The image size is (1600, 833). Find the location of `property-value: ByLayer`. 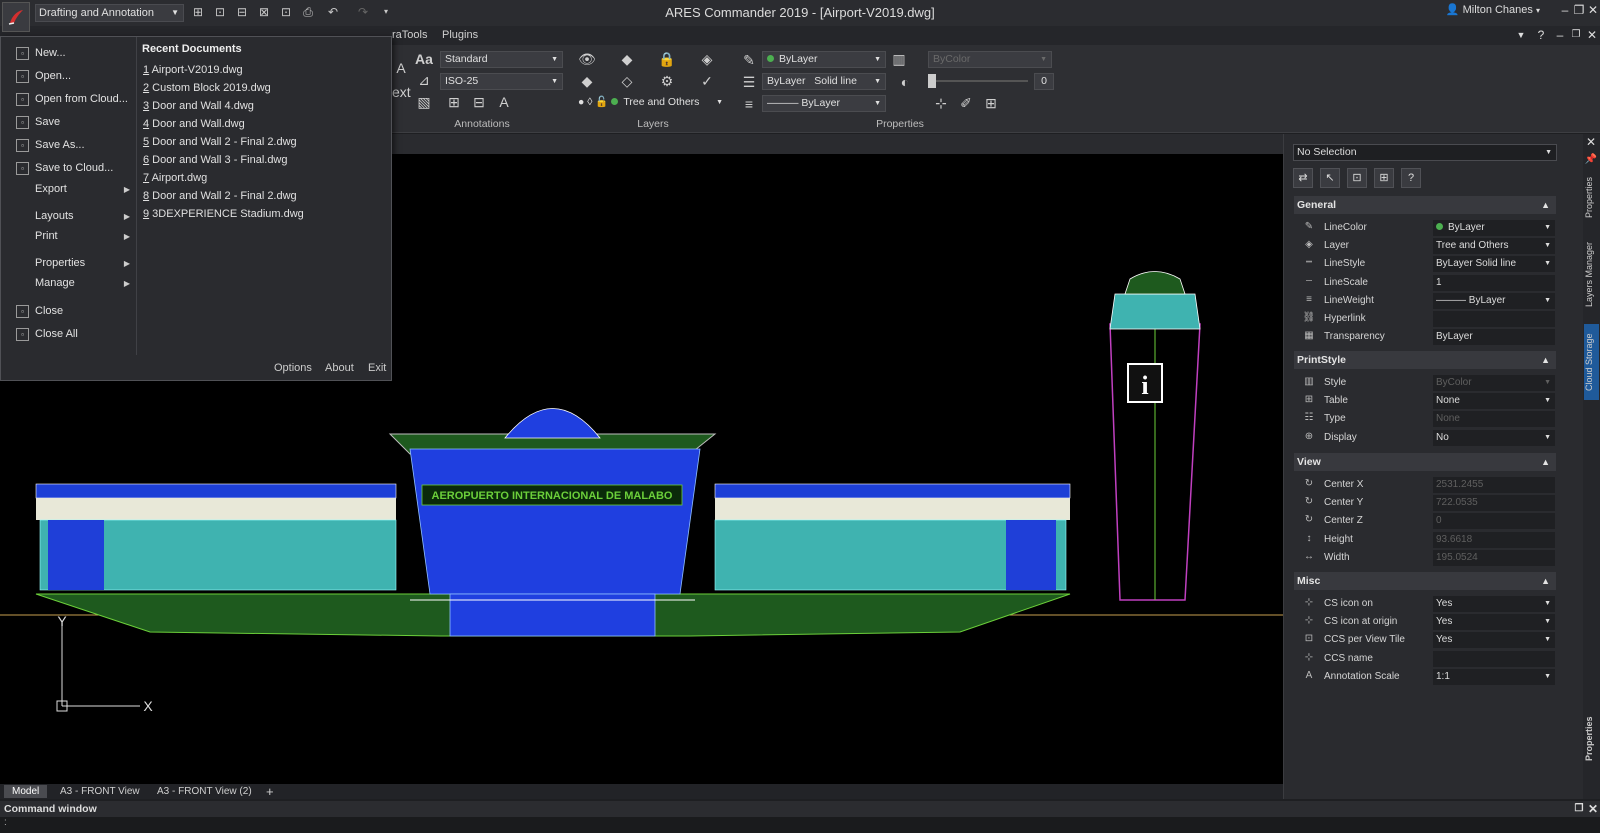

property-value: ByLayer is located at coordinates (1494, 337).